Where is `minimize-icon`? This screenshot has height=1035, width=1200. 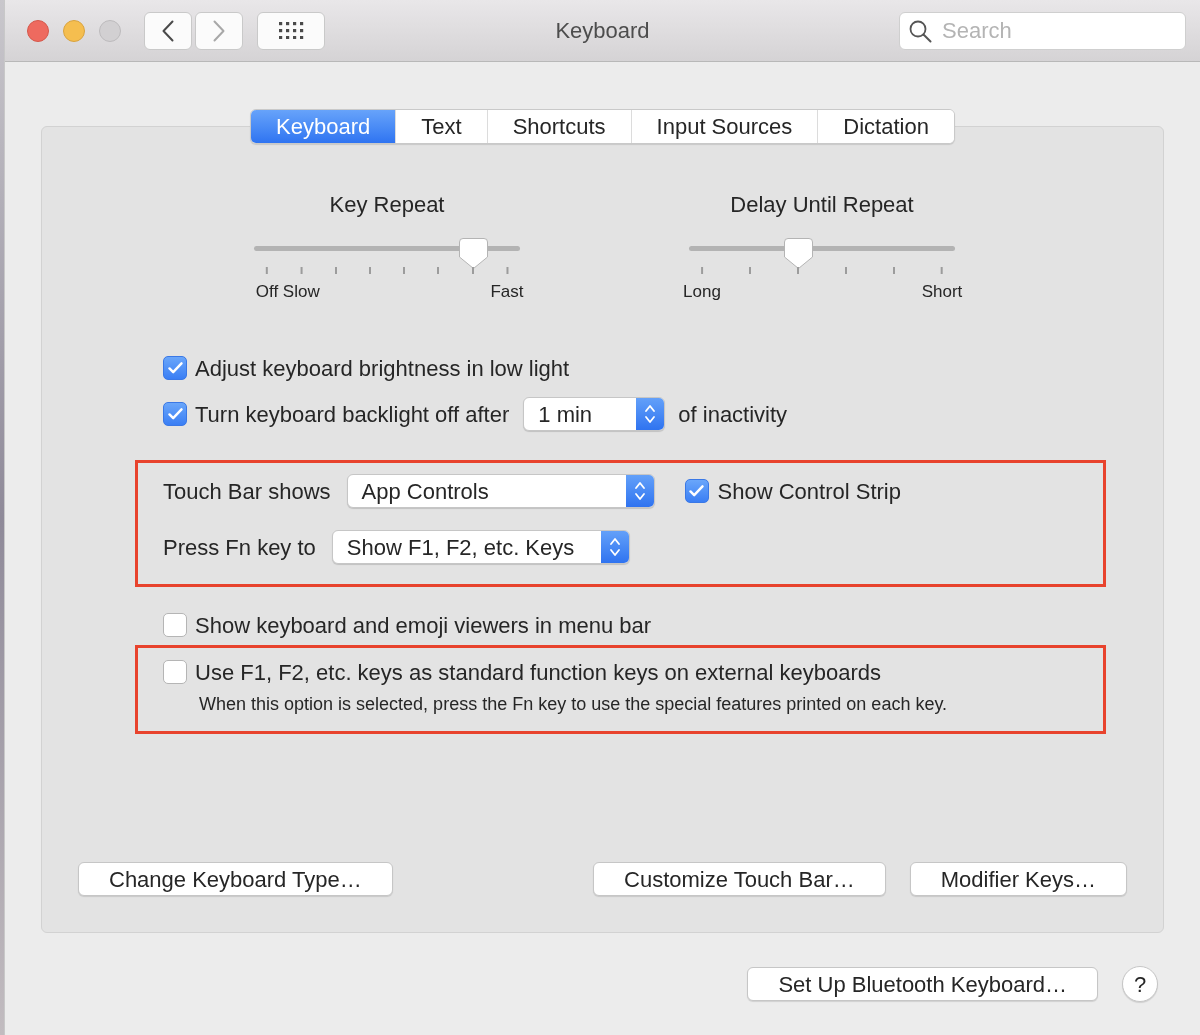 minimize-icon is located at coordinates (74, 30).